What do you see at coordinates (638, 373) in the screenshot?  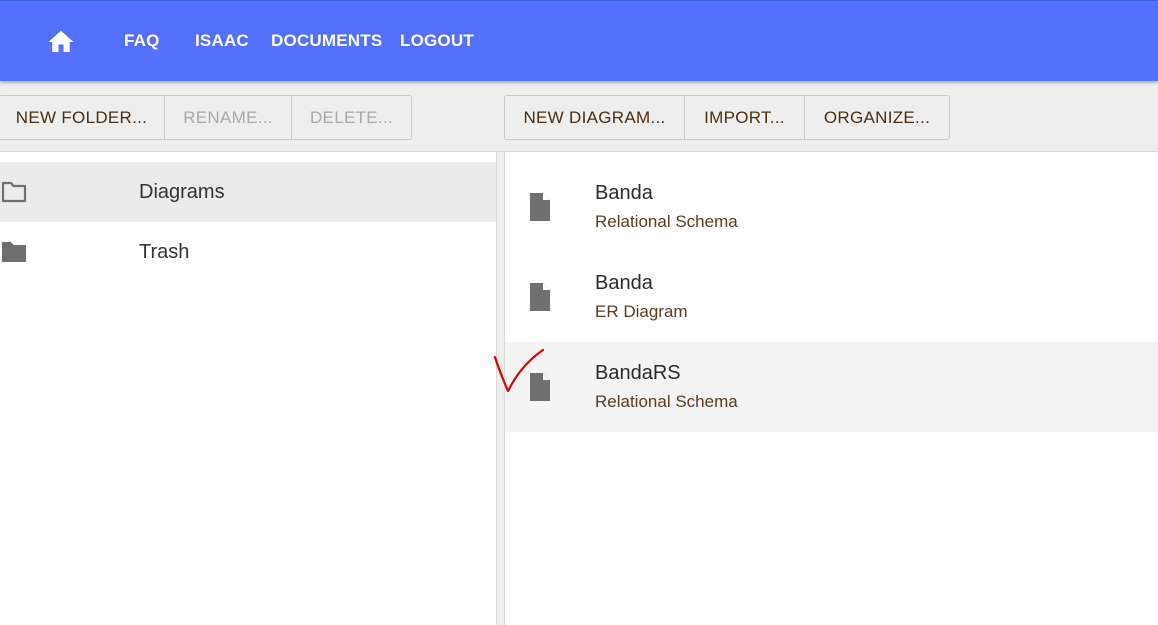 I see `document-title: BandaRS` at bounding box center [638, 373].